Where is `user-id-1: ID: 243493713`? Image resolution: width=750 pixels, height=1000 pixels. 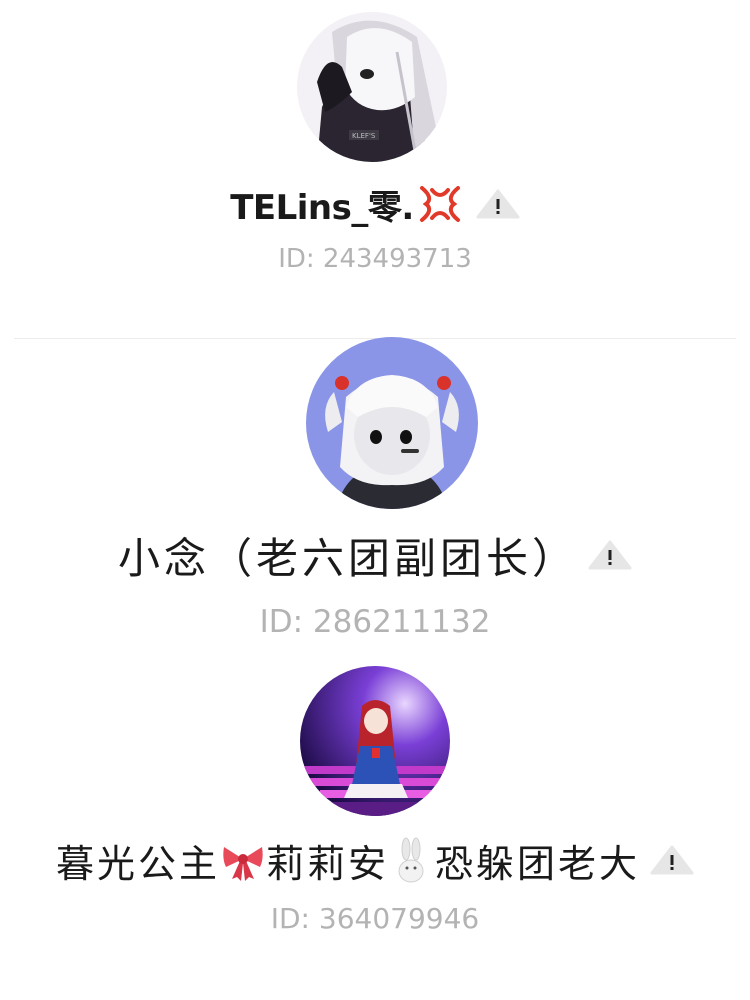 user-id-1: ID: 243493713 is located at coordinates (375, 259).